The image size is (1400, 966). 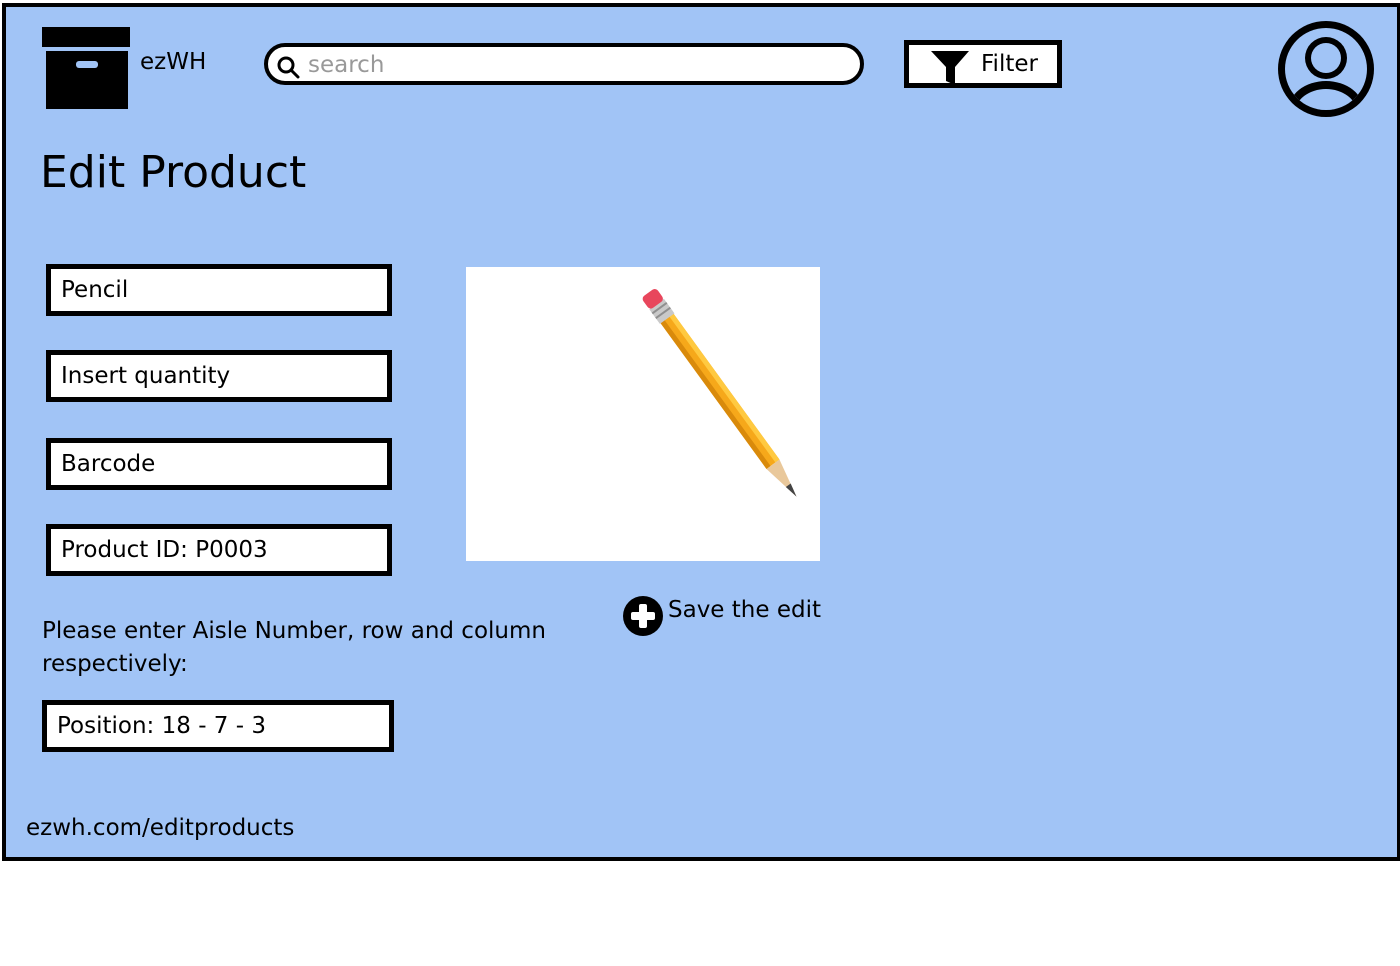 I want to click on pencil-image, so click(x=719, y=393).